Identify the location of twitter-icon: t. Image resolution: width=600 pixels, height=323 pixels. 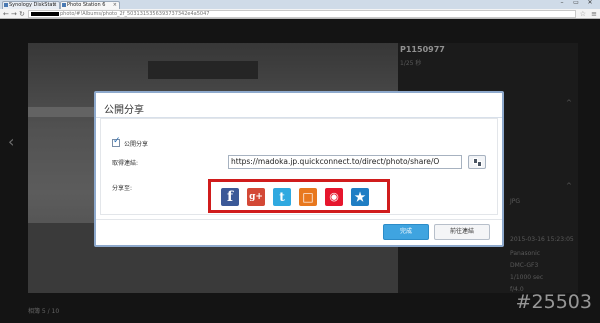
(282, 197).